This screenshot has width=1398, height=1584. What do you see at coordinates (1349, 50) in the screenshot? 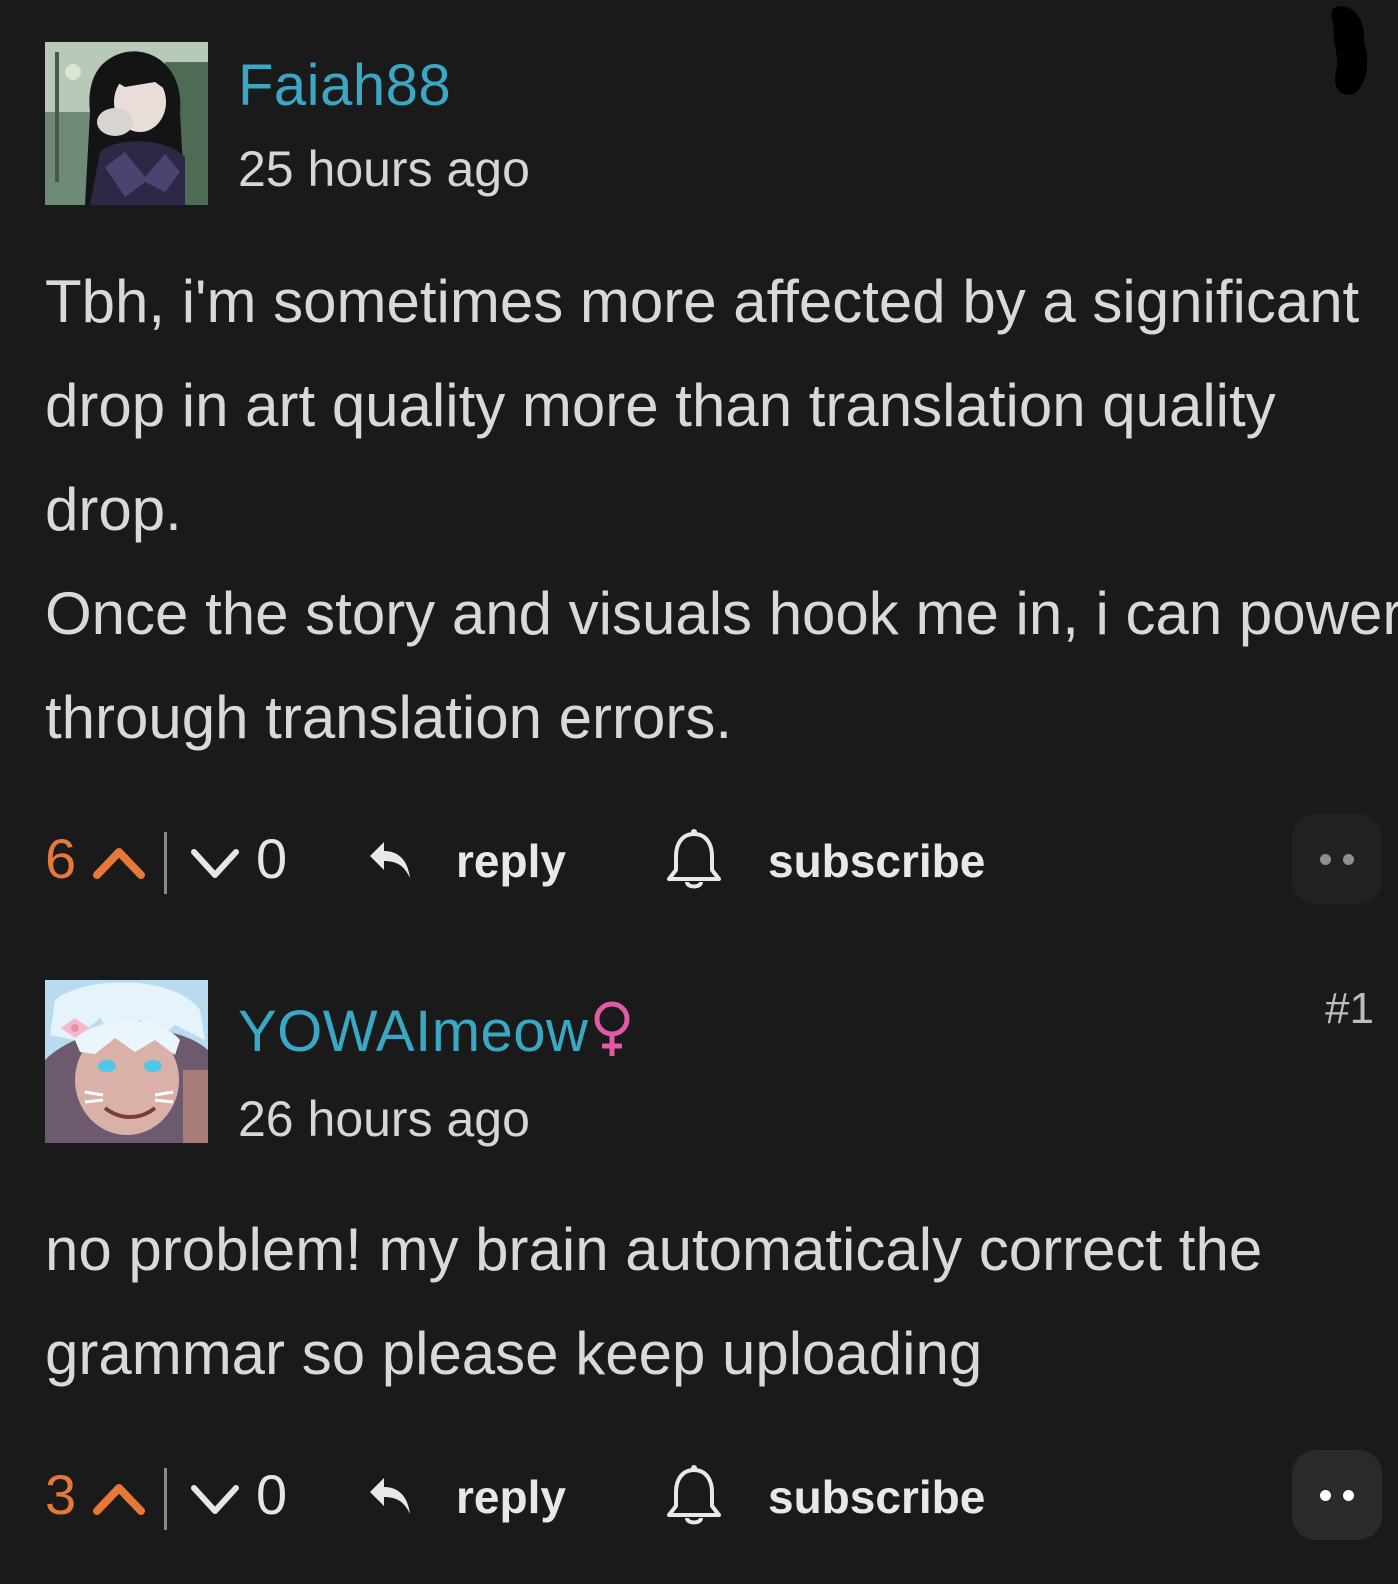
I see `redaction-mark` at bounding box center [1349, 50].